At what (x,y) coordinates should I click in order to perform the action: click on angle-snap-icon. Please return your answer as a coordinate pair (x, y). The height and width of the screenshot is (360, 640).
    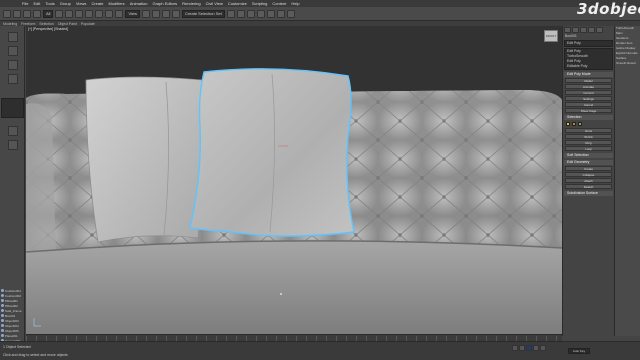
    Looking at the image, I should click on (166, 13).